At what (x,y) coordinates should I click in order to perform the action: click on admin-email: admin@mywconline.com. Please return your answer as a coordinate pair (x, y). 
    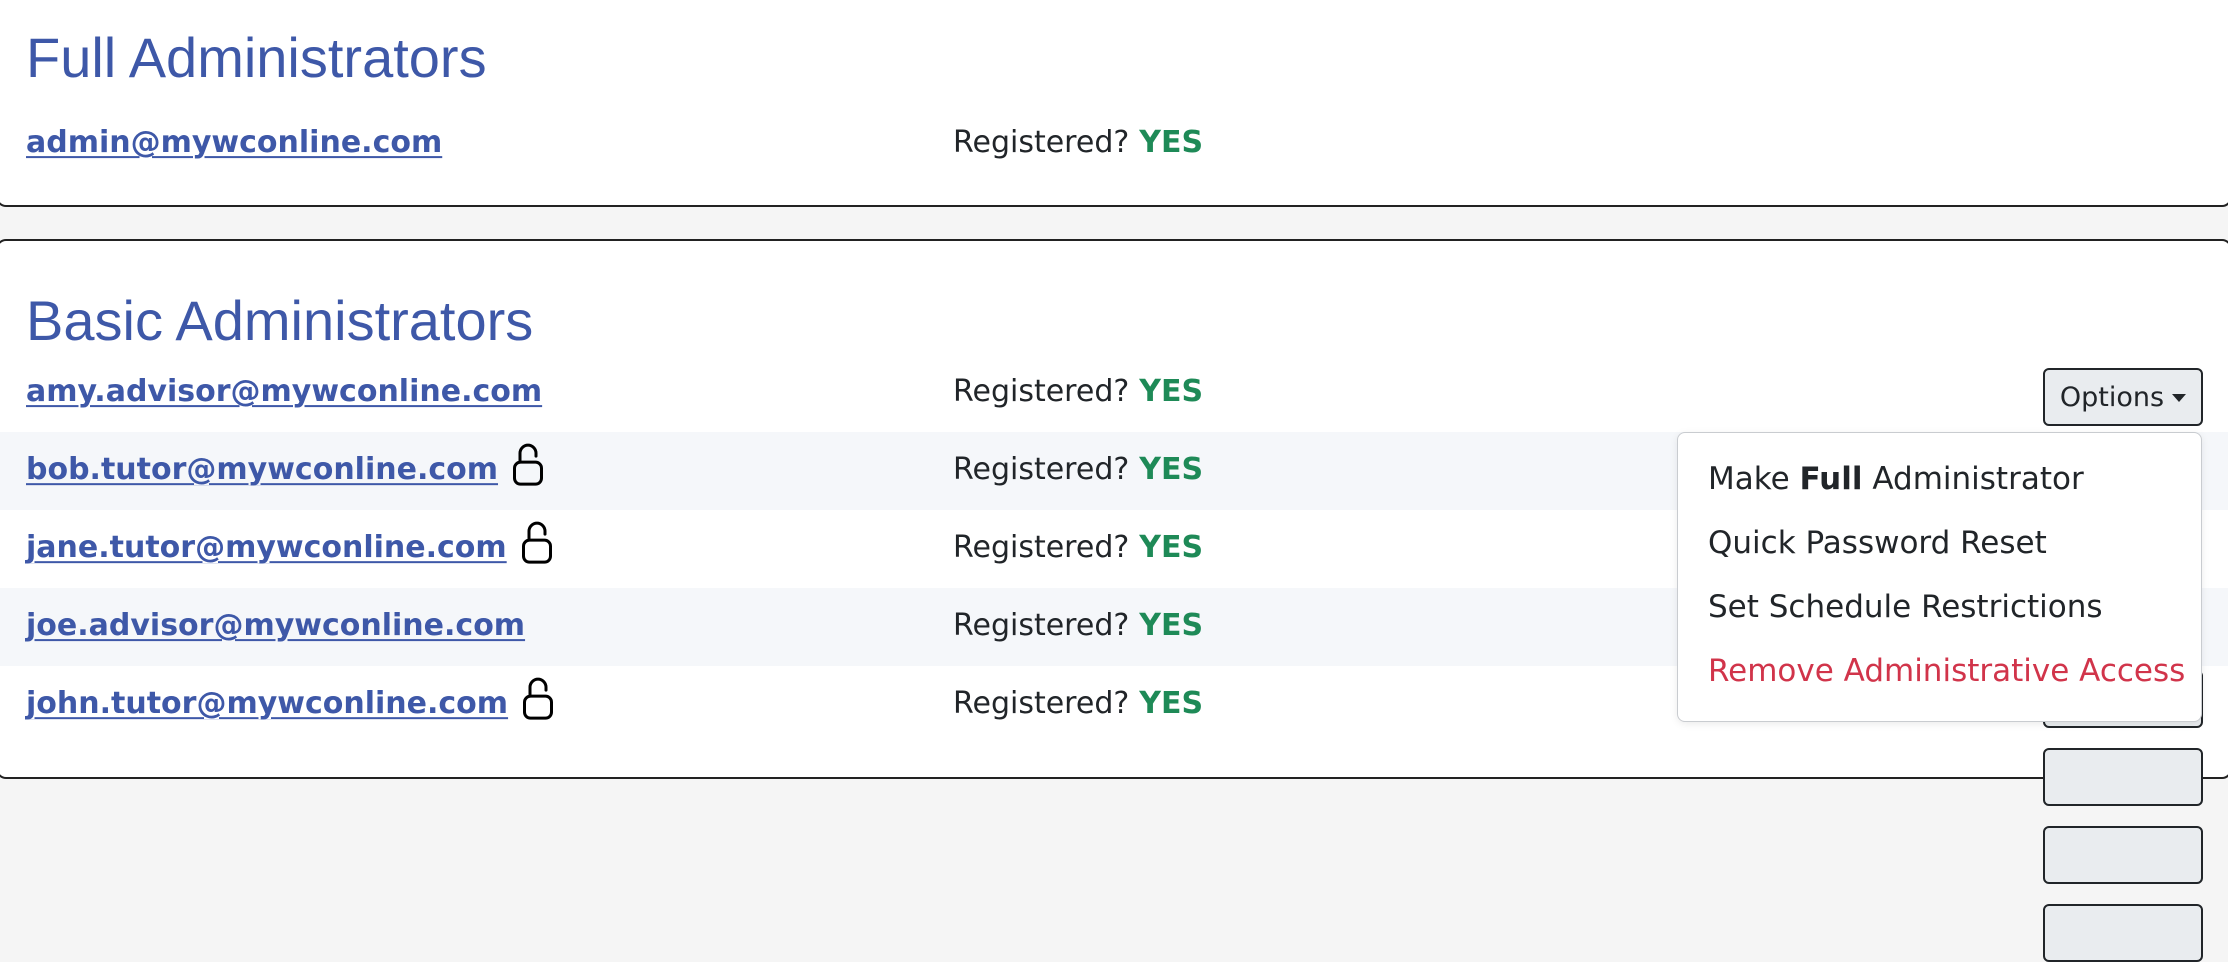
    Looking at the image, I should click on (234, 143).